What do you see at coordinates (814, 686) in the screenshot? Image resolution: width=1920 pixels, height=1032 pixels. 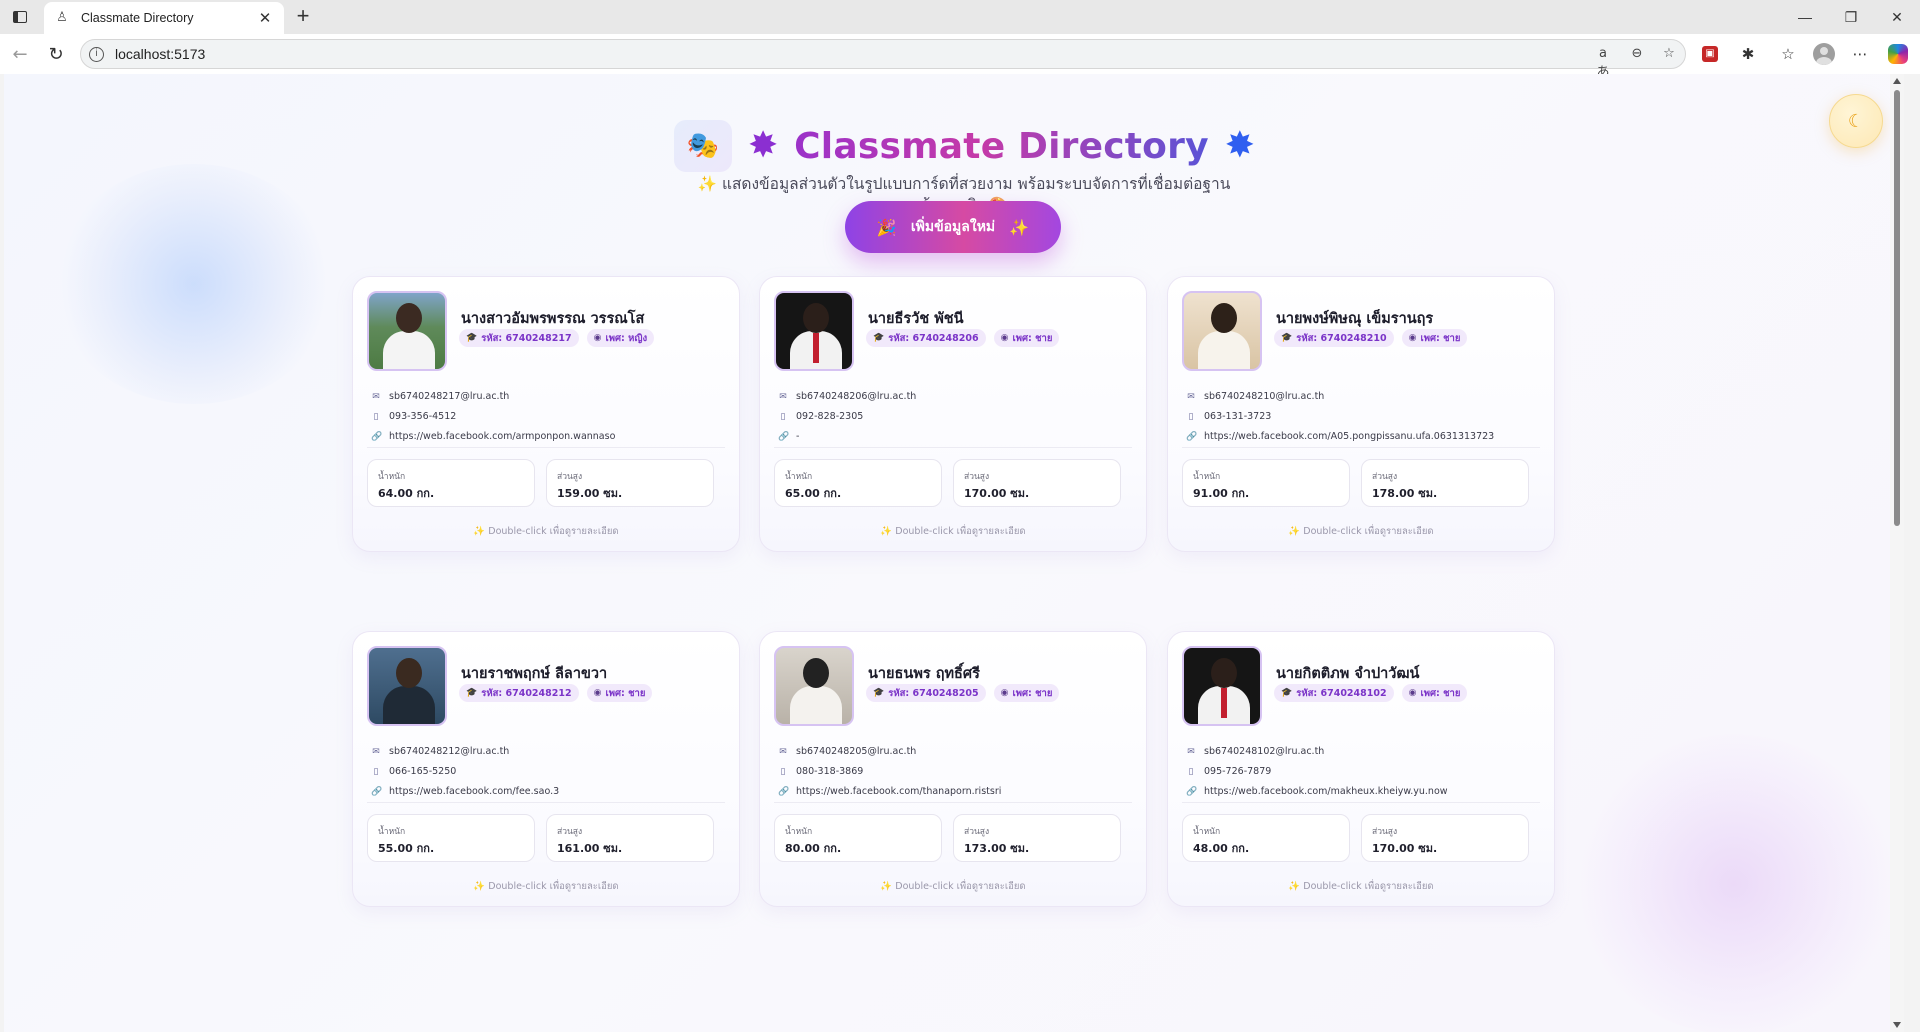 I see `student-photo` at bounding box center [814, 686].